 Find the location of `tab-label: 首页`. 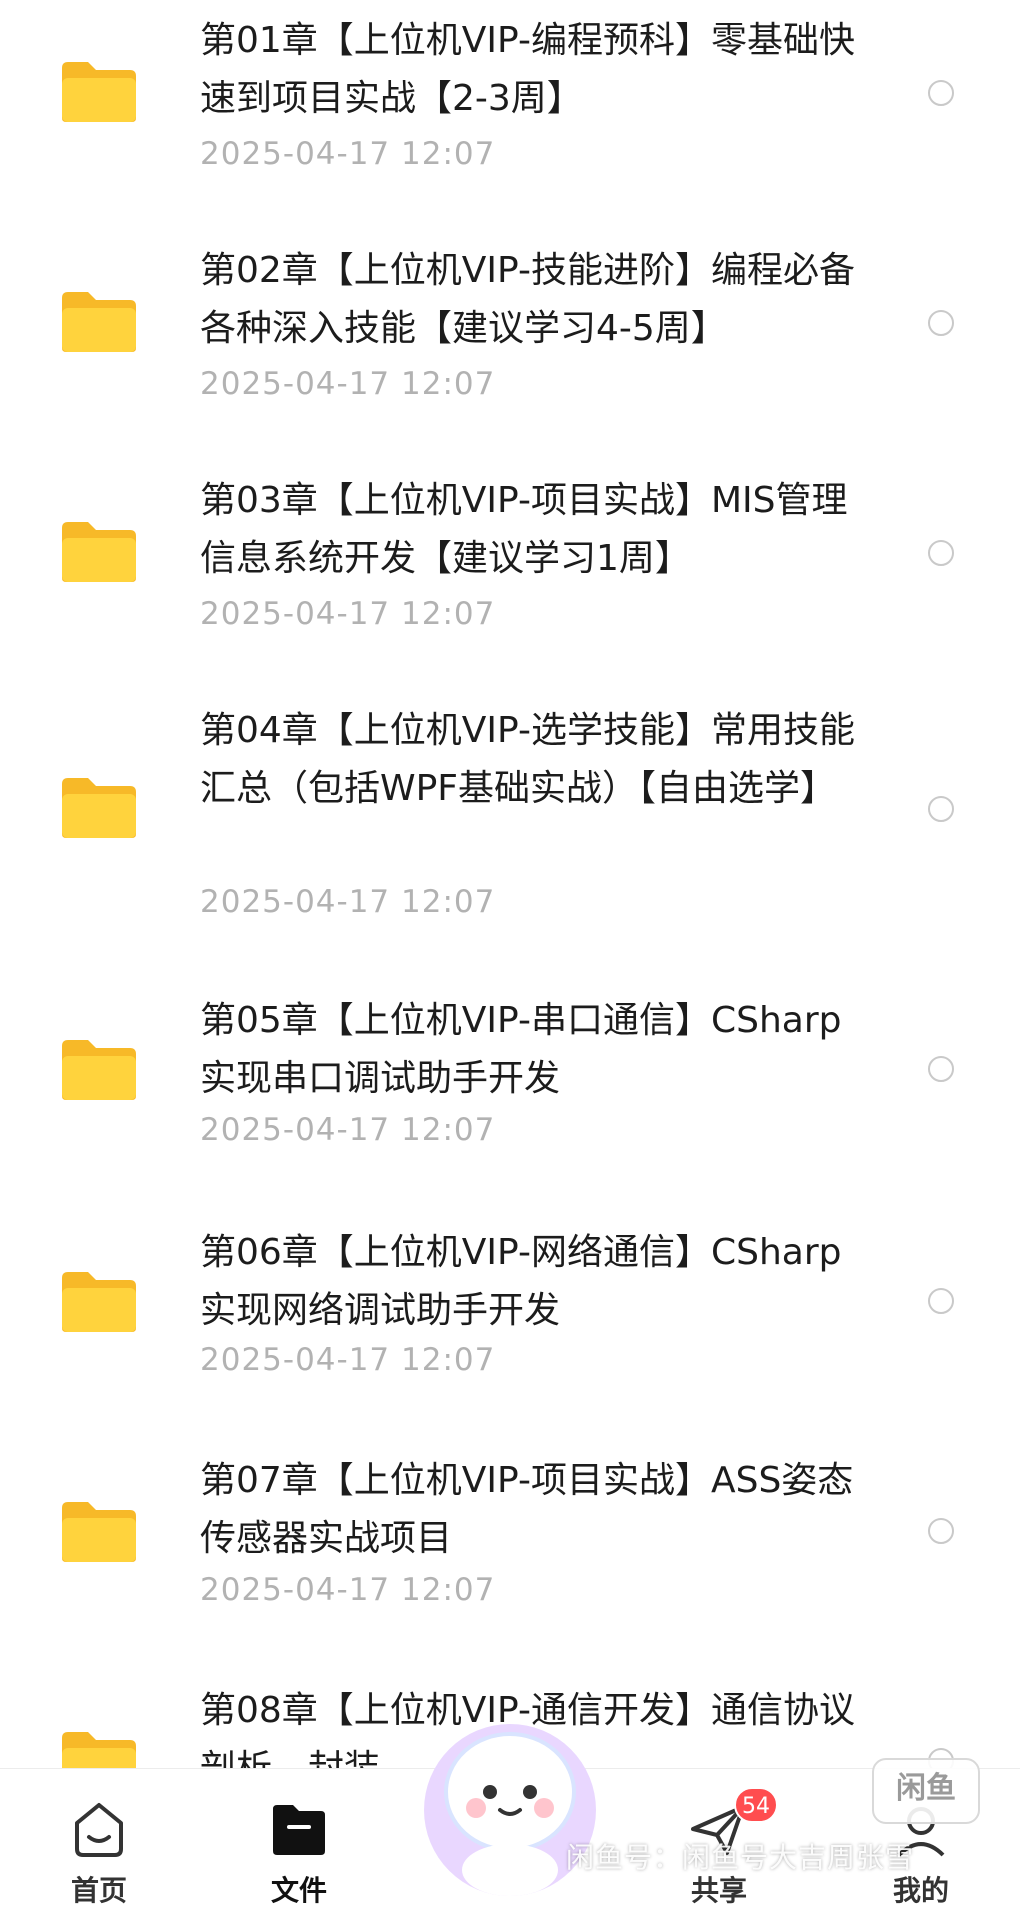

tab-label: 首页 is located at coordinates (98, 1890).